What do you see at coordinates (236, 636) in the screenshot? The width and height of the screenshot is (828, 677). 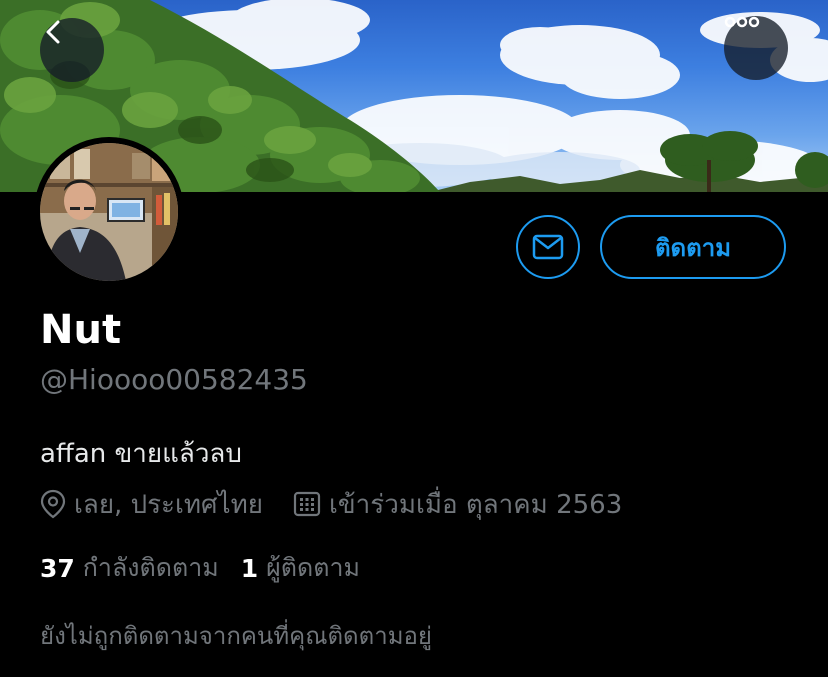 I see `mutual-followers-note: ยังไม่ถูกติดตามจากคนที่คุณติดตามอยู่` at bounding box center [236, 636].